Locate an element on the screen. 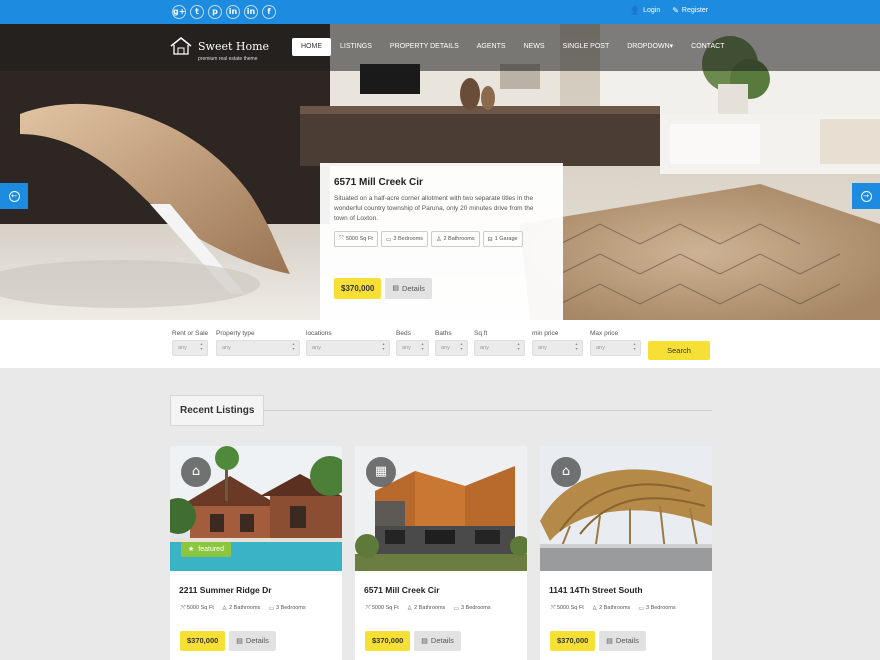  search-sqft: Sq ft any is located at coordinates (499, 343).